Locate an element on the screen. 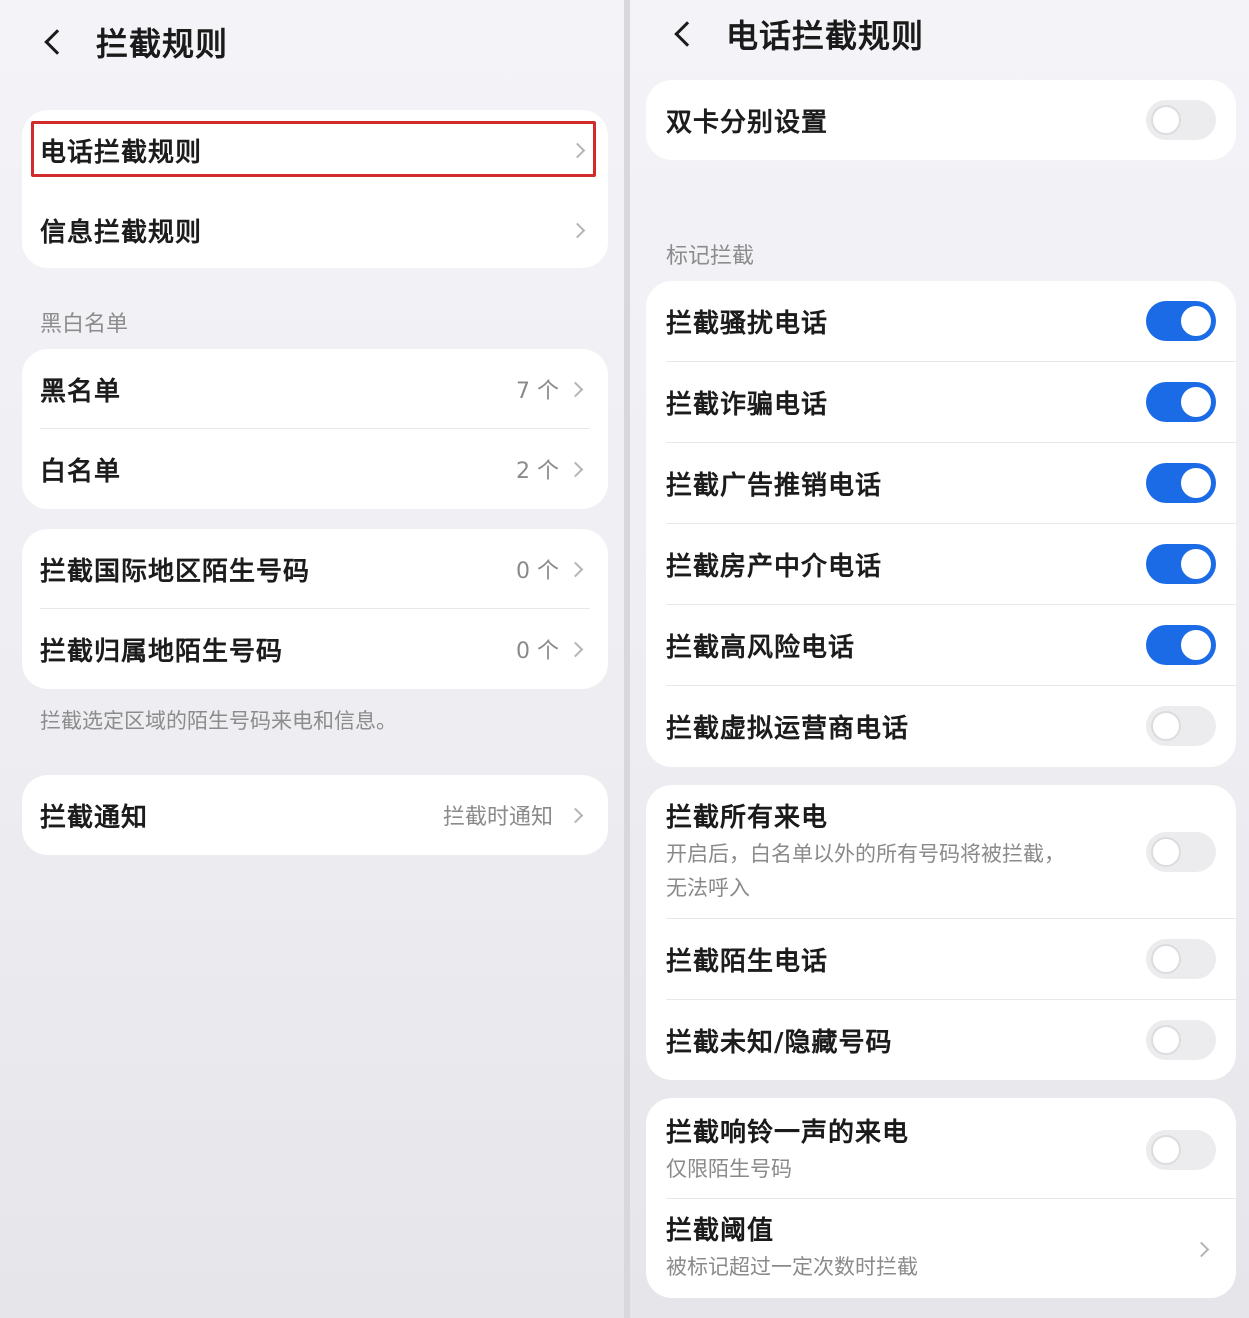 The width and height of the screenshot is (1249, 1318). ads-toggle is located at coordinates (1181, 483).